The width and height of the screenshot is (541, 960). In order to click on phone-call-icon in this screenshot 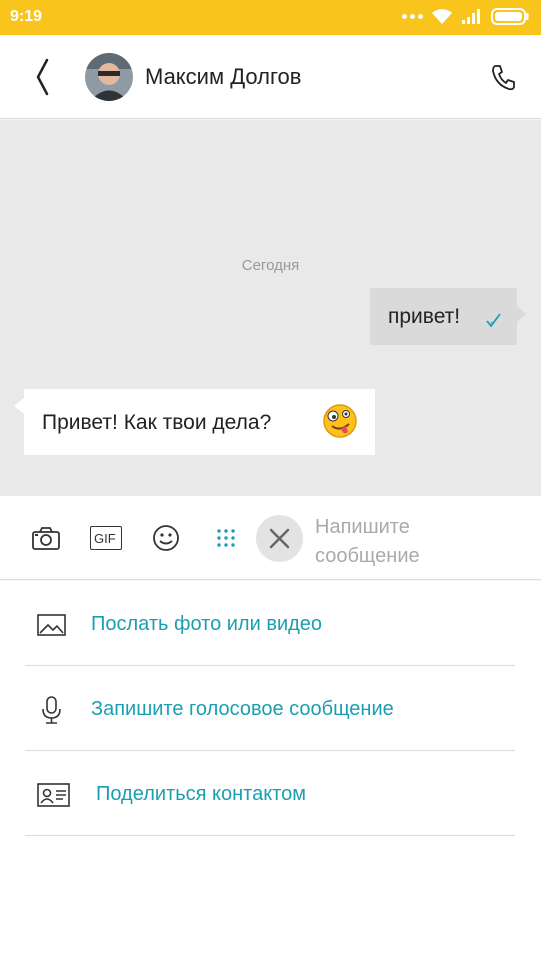, I will do `click(503, 77)`.